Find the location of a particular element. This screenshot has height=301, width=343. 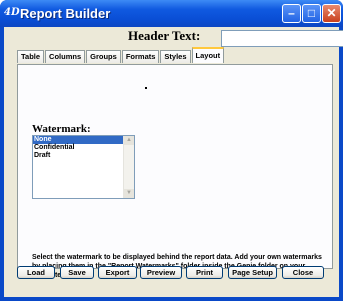

preview-button: Preview is located at coordinates (161, 272).